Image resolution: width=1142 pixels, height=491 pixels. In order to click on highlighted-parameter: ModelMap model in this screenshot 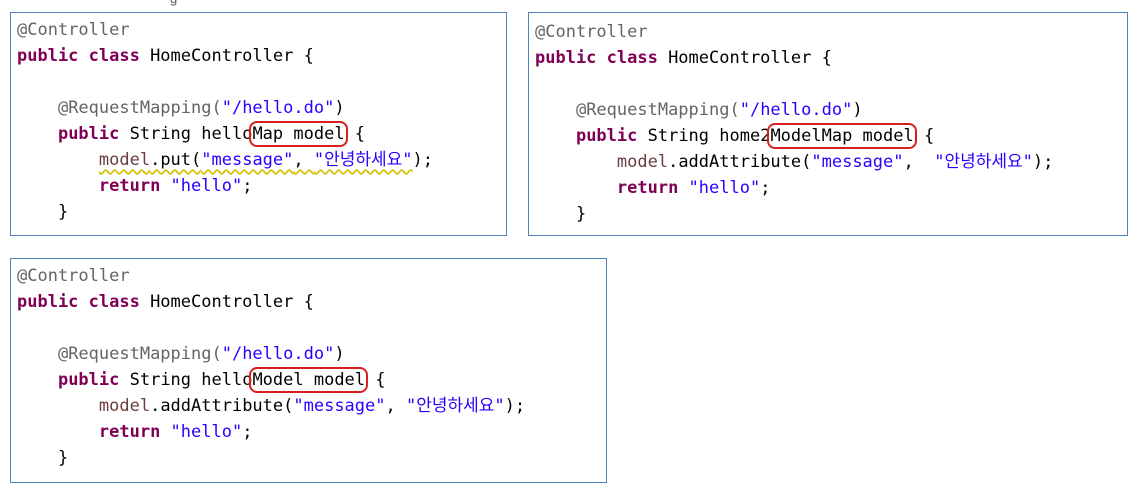, I will do `click(842, 136)`.